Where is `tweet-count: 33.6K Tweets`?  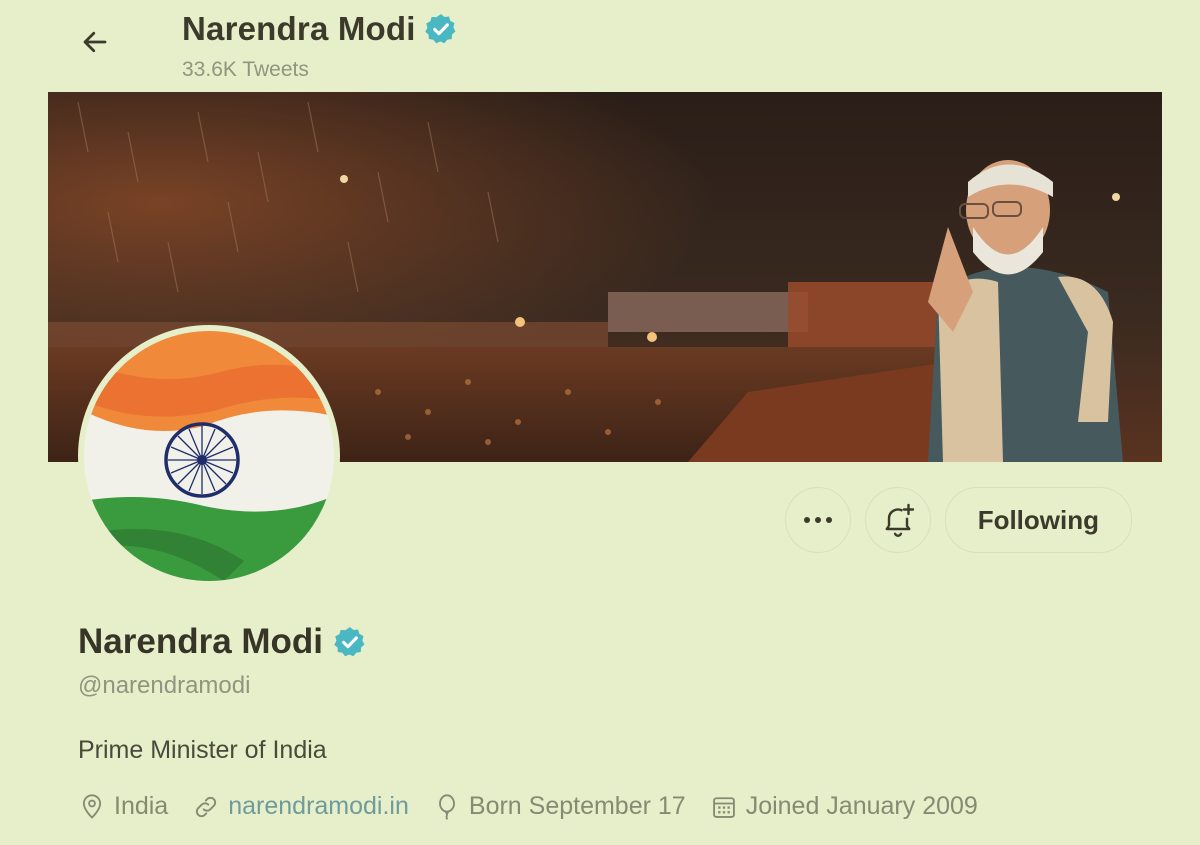 tweet-count: 33.6K Tweets is located at coordinates (245, 69).